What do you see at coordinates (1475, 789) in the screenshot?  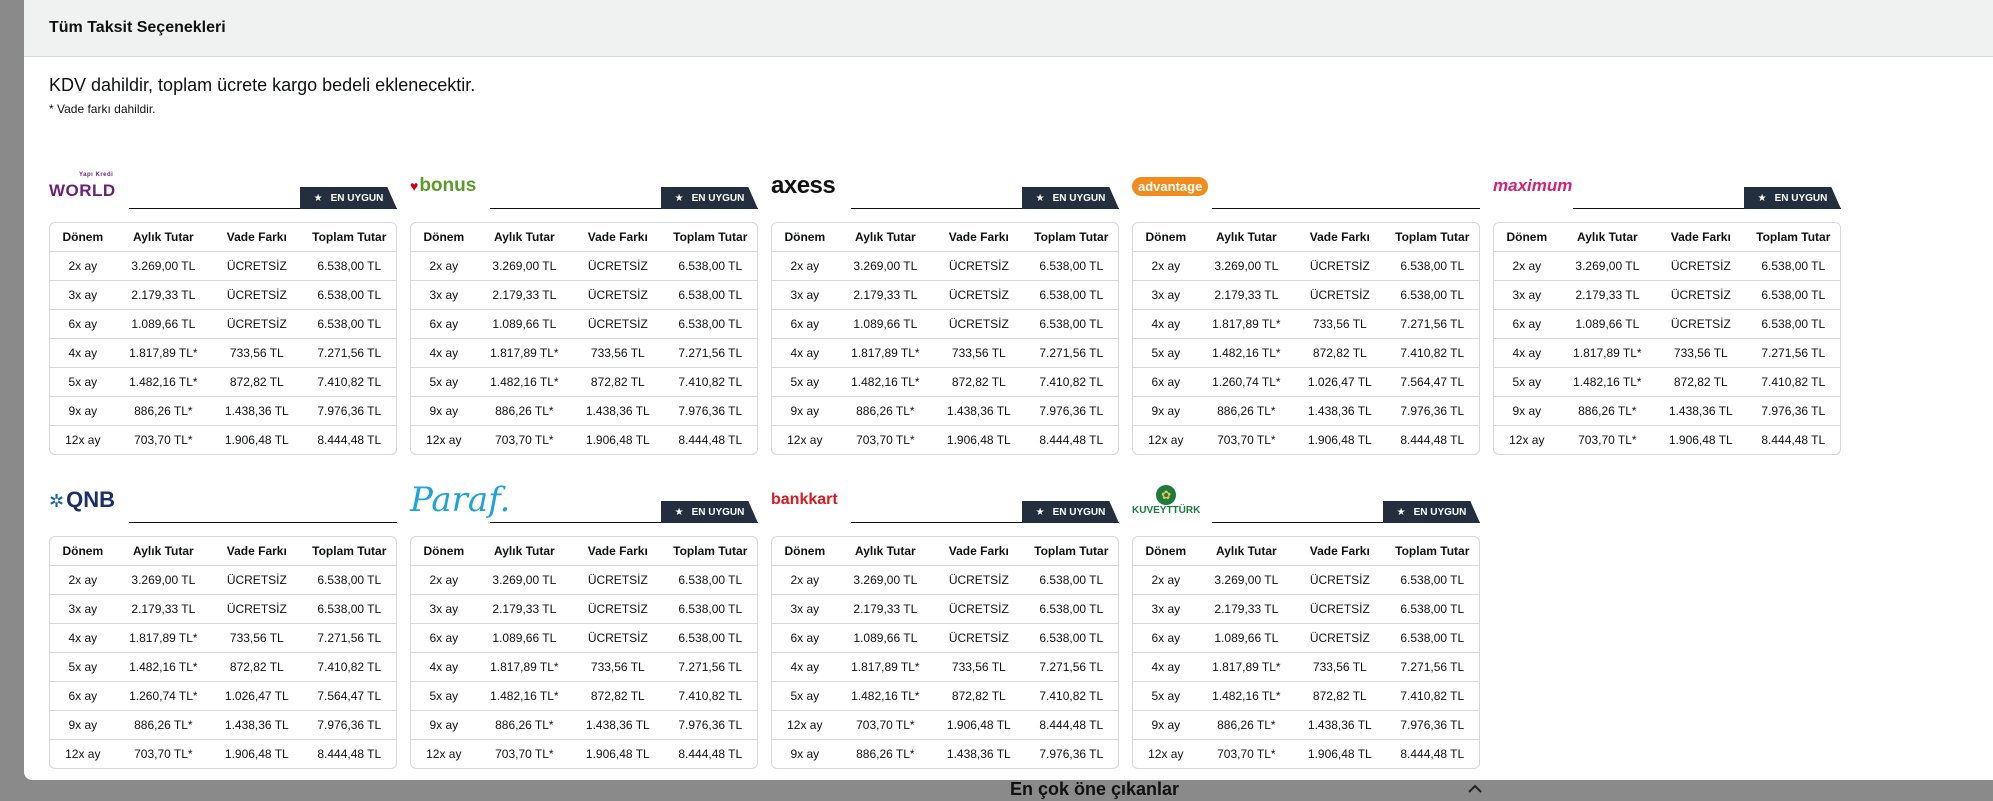 I see `chevron-up-icon` at bounding box center [1475, 789].